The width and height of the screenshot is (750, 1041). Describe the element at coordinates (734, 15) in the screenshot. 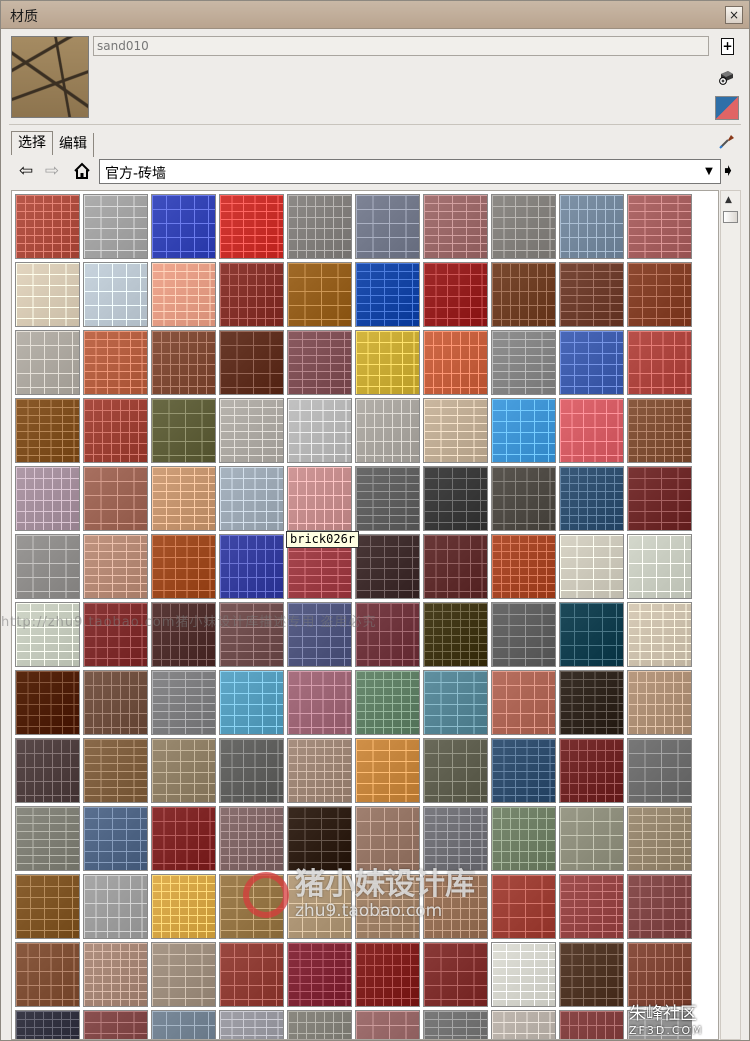

I see `close-icon: ×` at that location.